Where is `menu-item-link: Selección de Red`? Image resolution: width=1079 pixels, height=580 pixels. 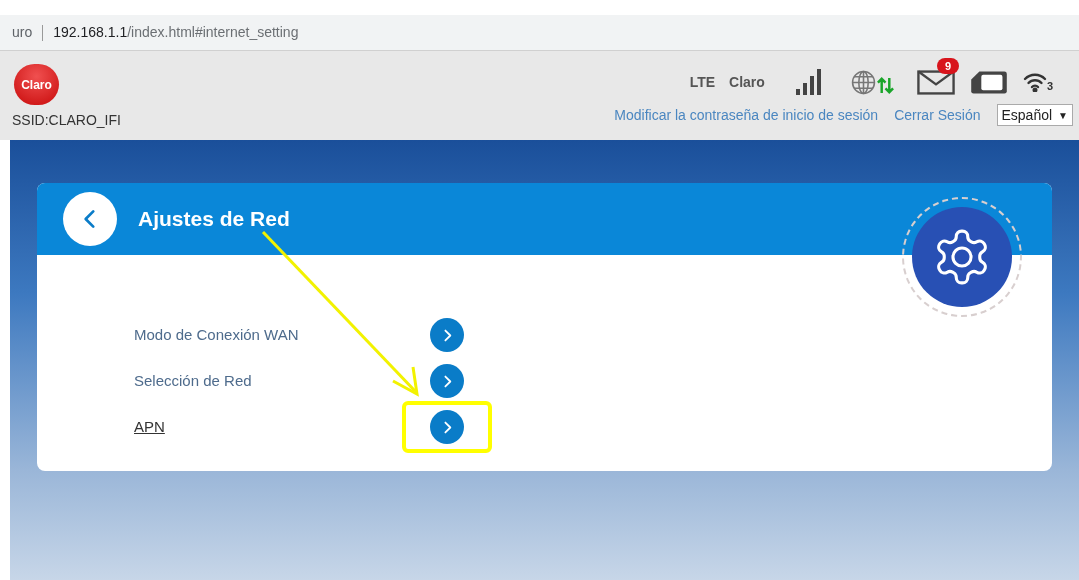 menu-item-link: Selección de Red is located at coordinates (268, 381).